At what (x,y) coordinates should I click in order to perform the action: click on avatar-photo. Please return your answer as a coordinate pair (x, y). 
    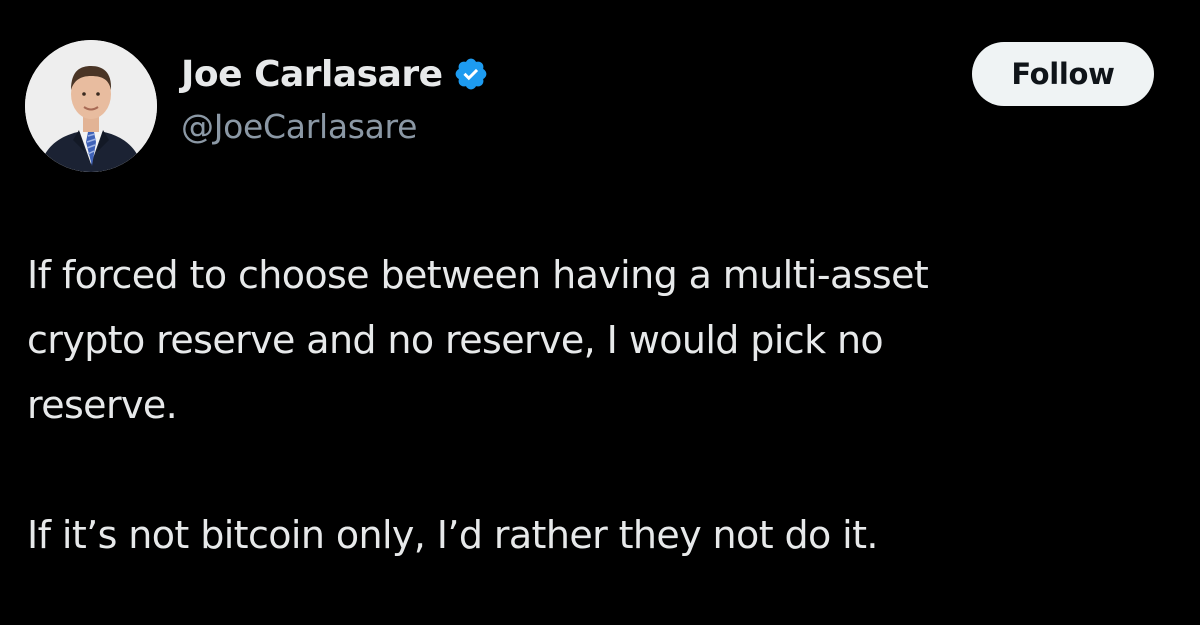
    Looking at the image, I should click on (91, 106).